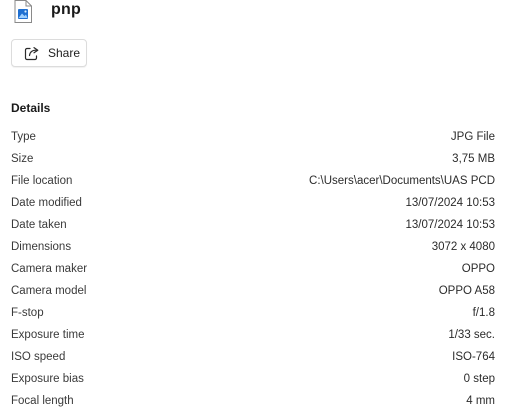  What do you see at coordinates (49, 291) in the screenshot?
I see `detail-label: Camera model` at bounding box center [49, 291].